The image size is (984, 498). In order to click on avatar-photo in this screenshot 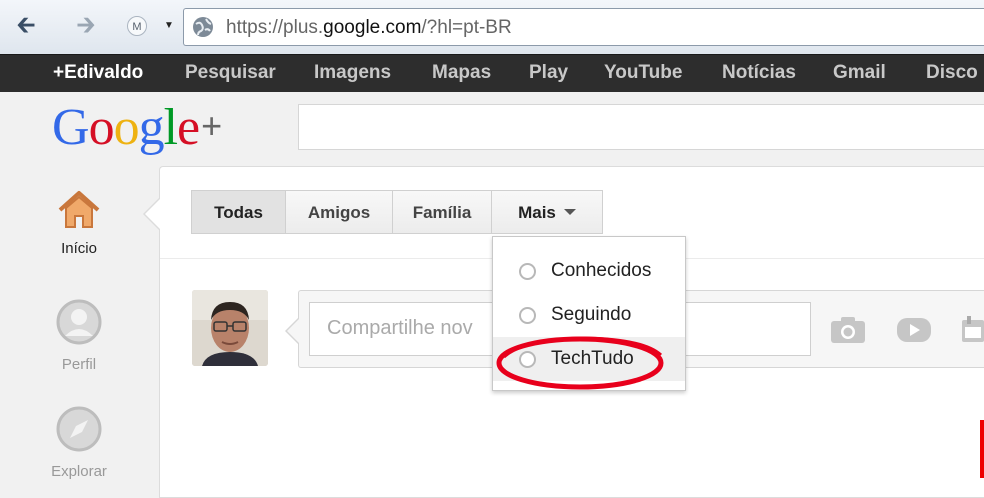, I will do `click(230, 328)`.